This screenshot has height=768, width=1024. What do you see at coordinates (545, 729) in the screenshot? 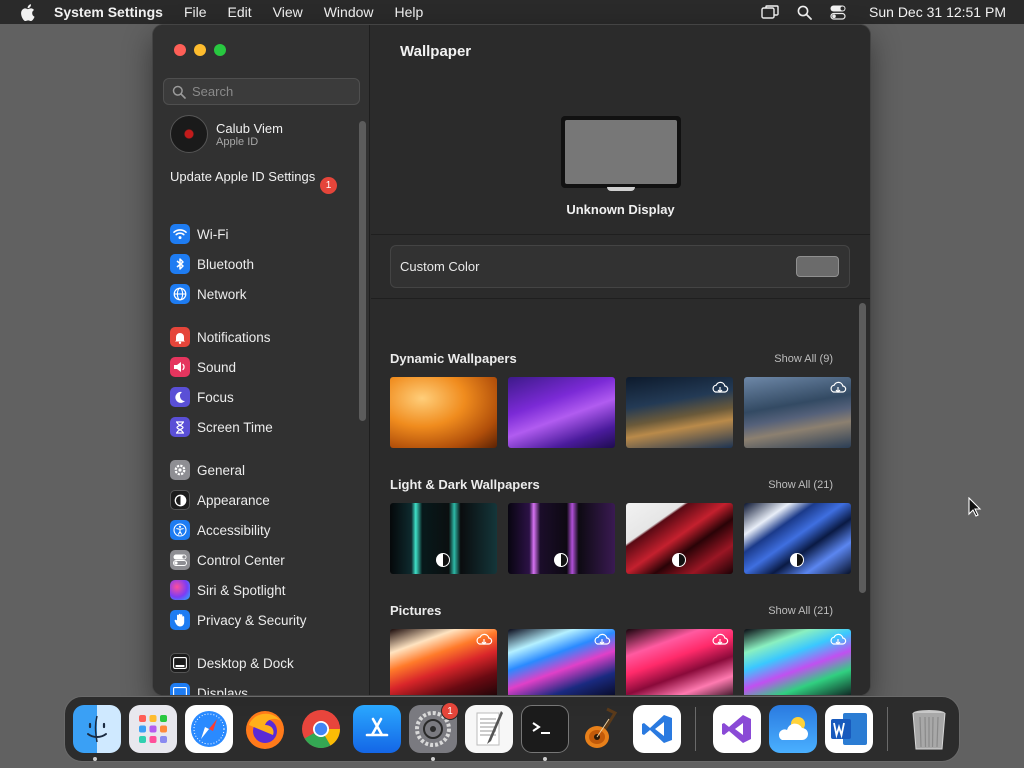
I see `dock-terminal-icon` at bounding box center [545, 729].